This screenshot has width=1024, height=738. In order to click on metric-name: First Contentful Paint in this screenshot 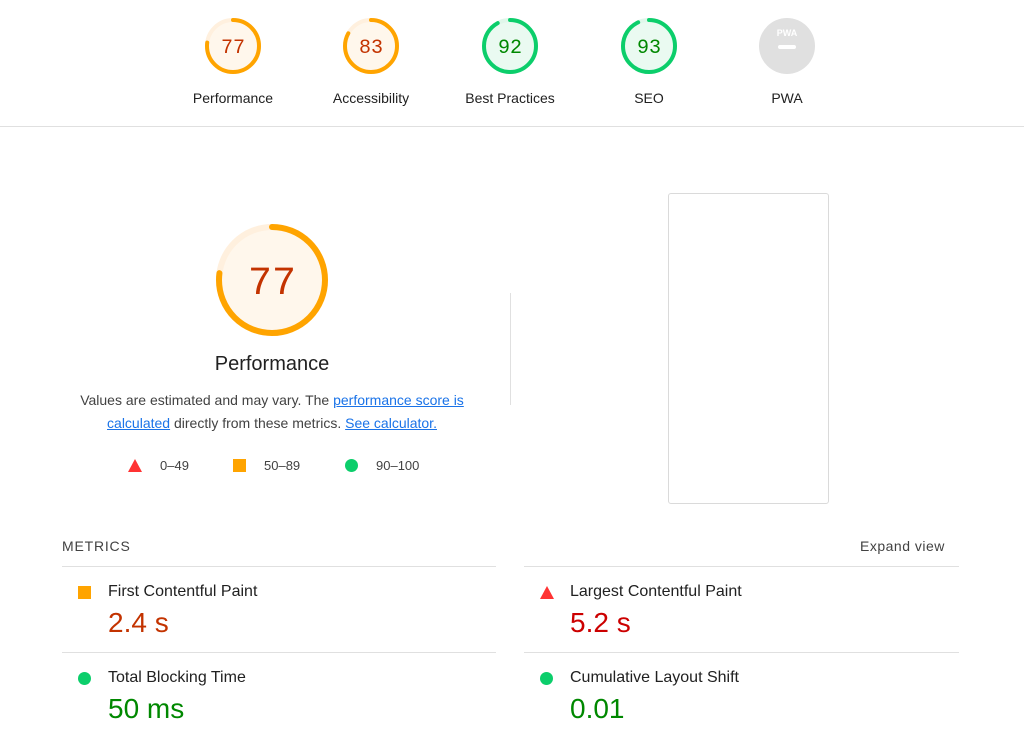, I will do `click(183, 591)`.